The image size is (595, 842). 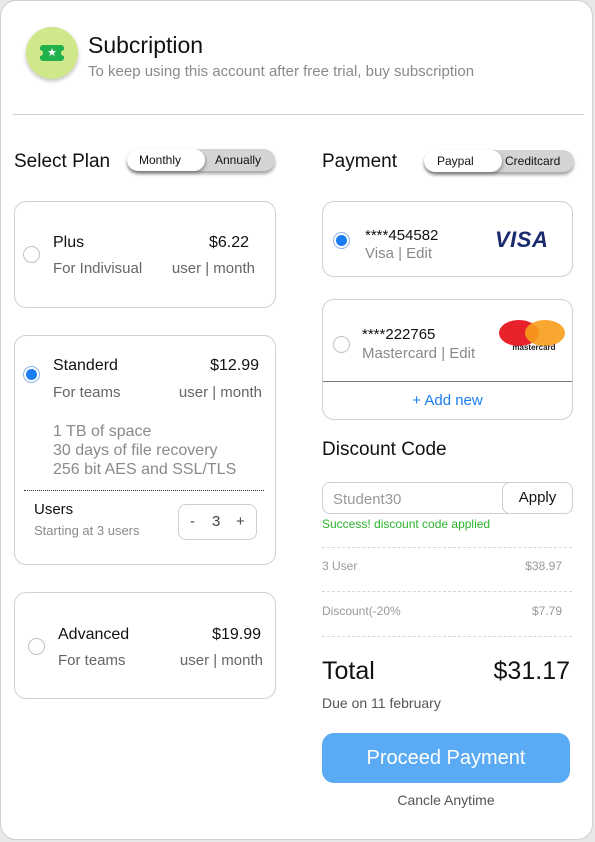 What do you see at coordinates (52, 53) in the screenshot?
I see `ticket-icon: ★` at bounding box center [52, 53].